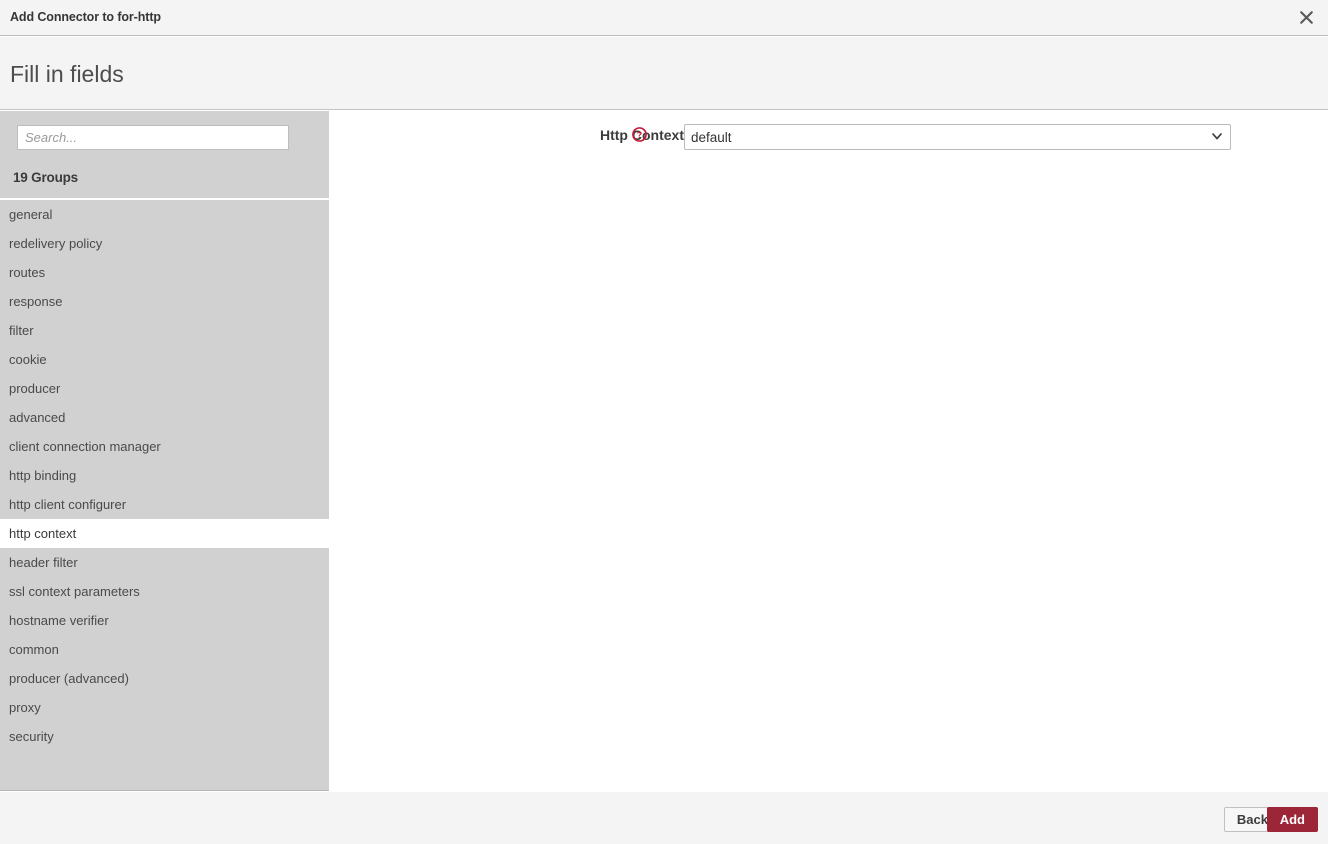  Describe the element at coordinates (1306, 17) in the screenshot. I see `close-icon` at that location.